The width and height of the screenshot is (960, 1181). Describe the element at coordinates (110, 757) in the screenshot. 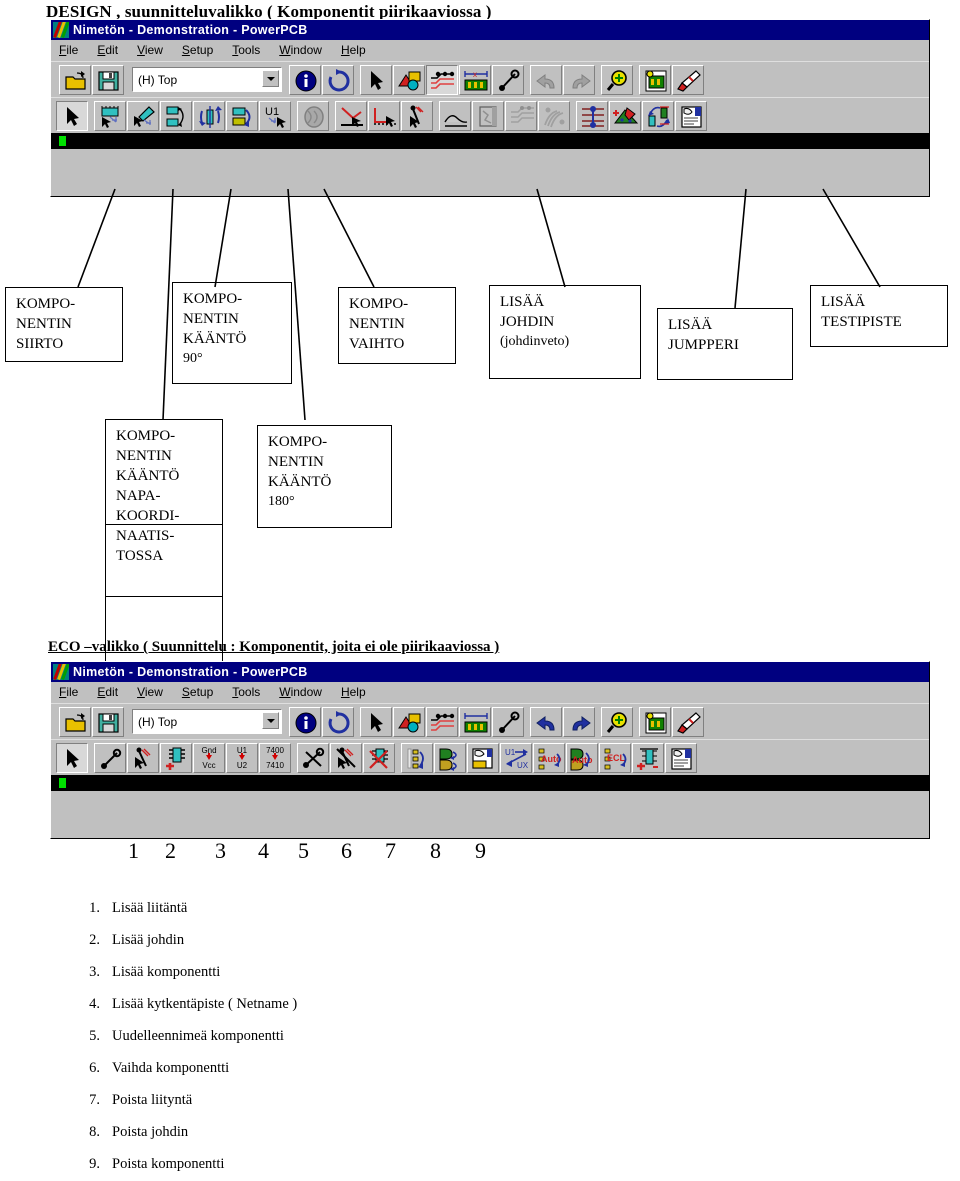

I see `add-connection-button` at that location.